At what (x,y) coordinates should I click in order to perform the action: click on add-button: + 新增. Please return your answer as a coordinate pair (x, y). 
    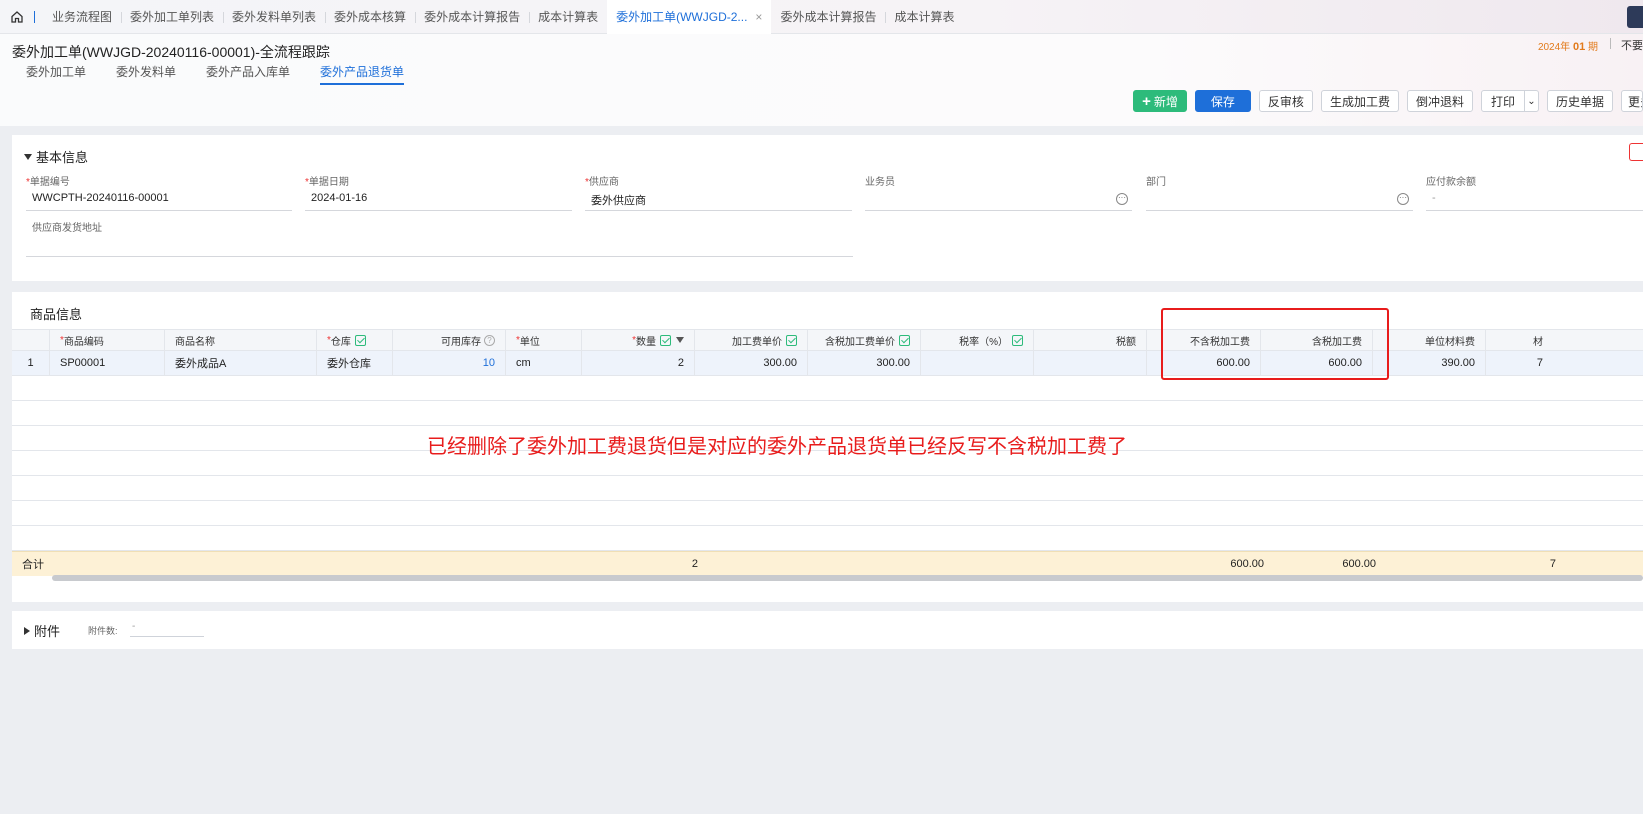
    Looking at the image, I should click on (1160, 101).